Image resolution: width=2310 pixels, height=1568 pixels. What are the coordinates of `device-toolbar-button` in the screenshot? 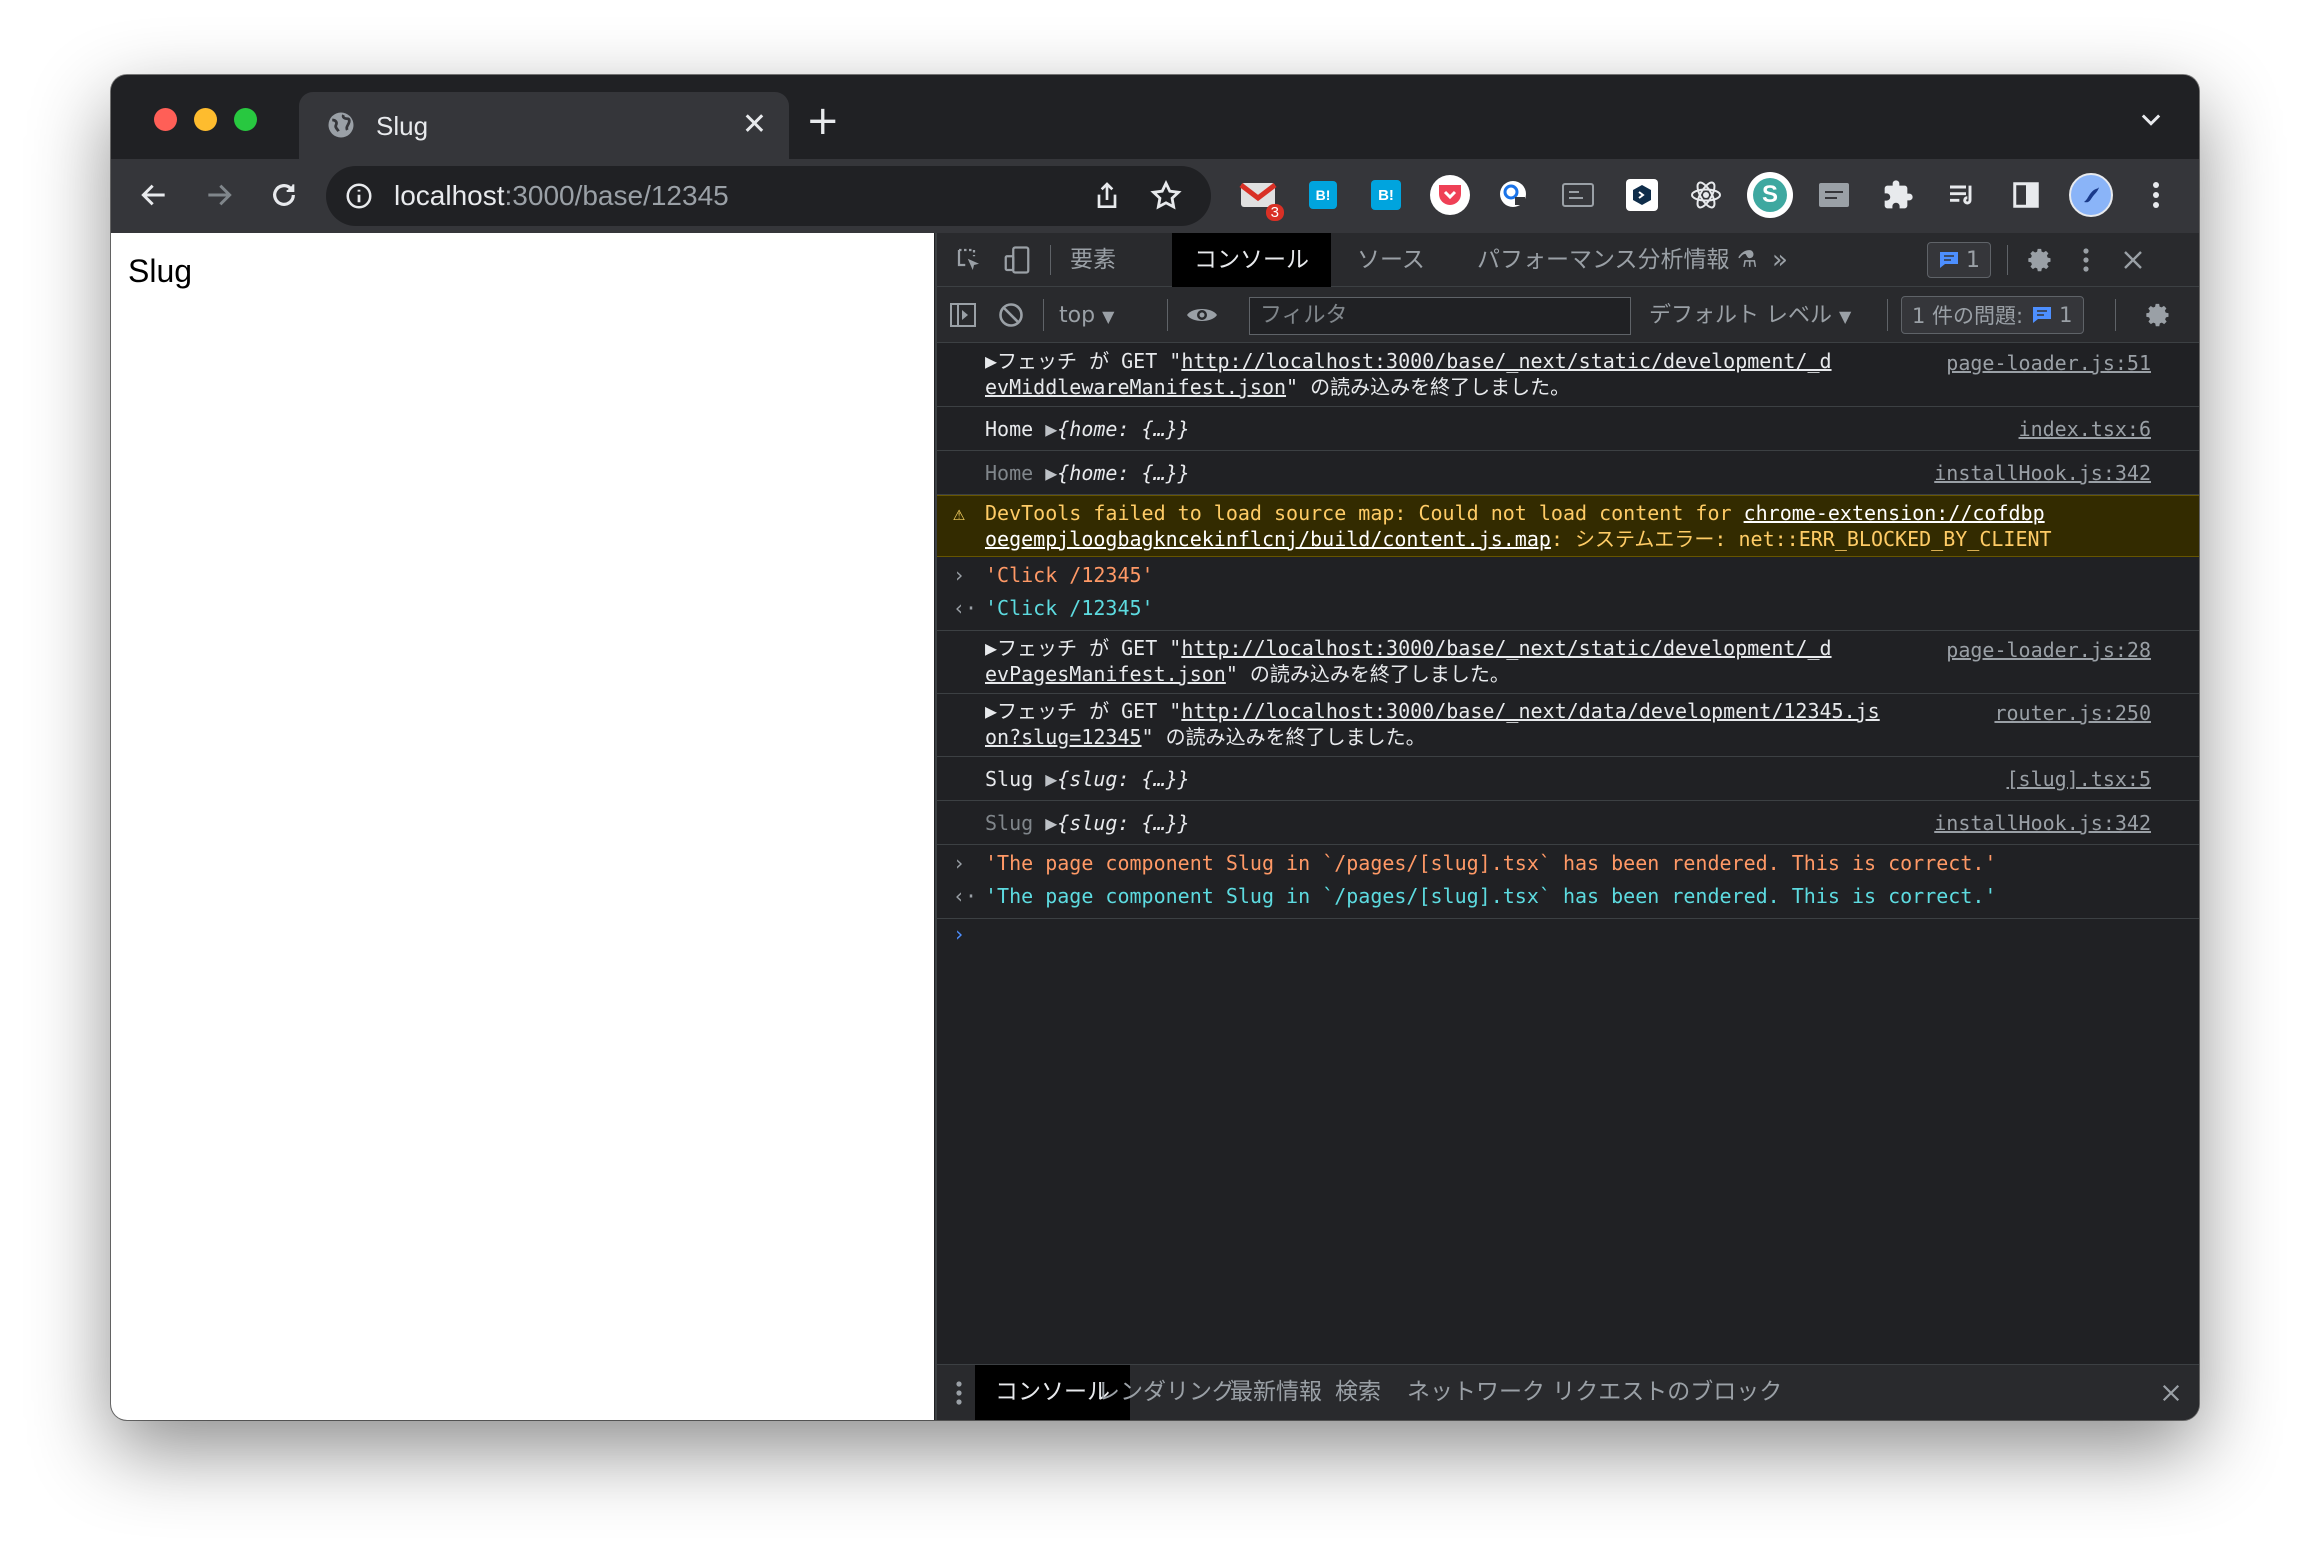 It's located at (1017, 260).